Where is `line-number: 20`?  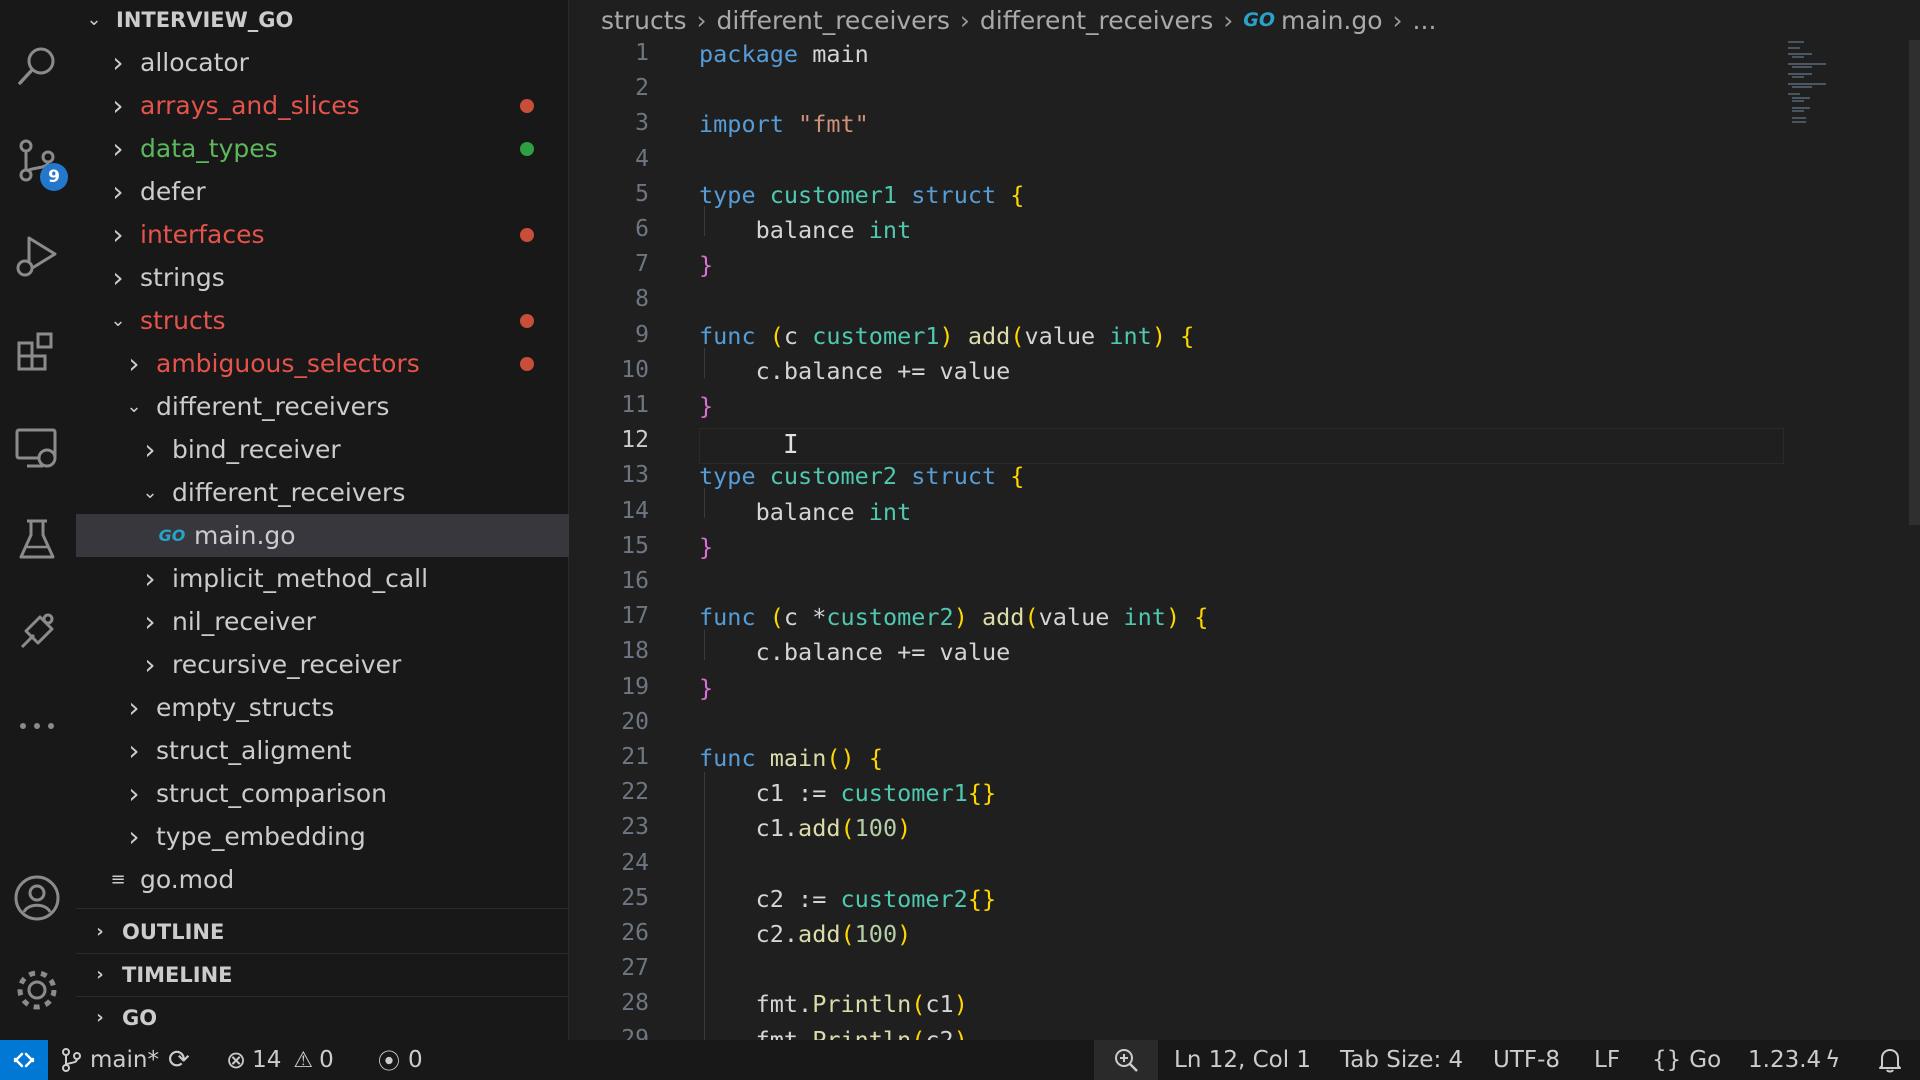 line-number: 20 is located at coordinates (635, 721).